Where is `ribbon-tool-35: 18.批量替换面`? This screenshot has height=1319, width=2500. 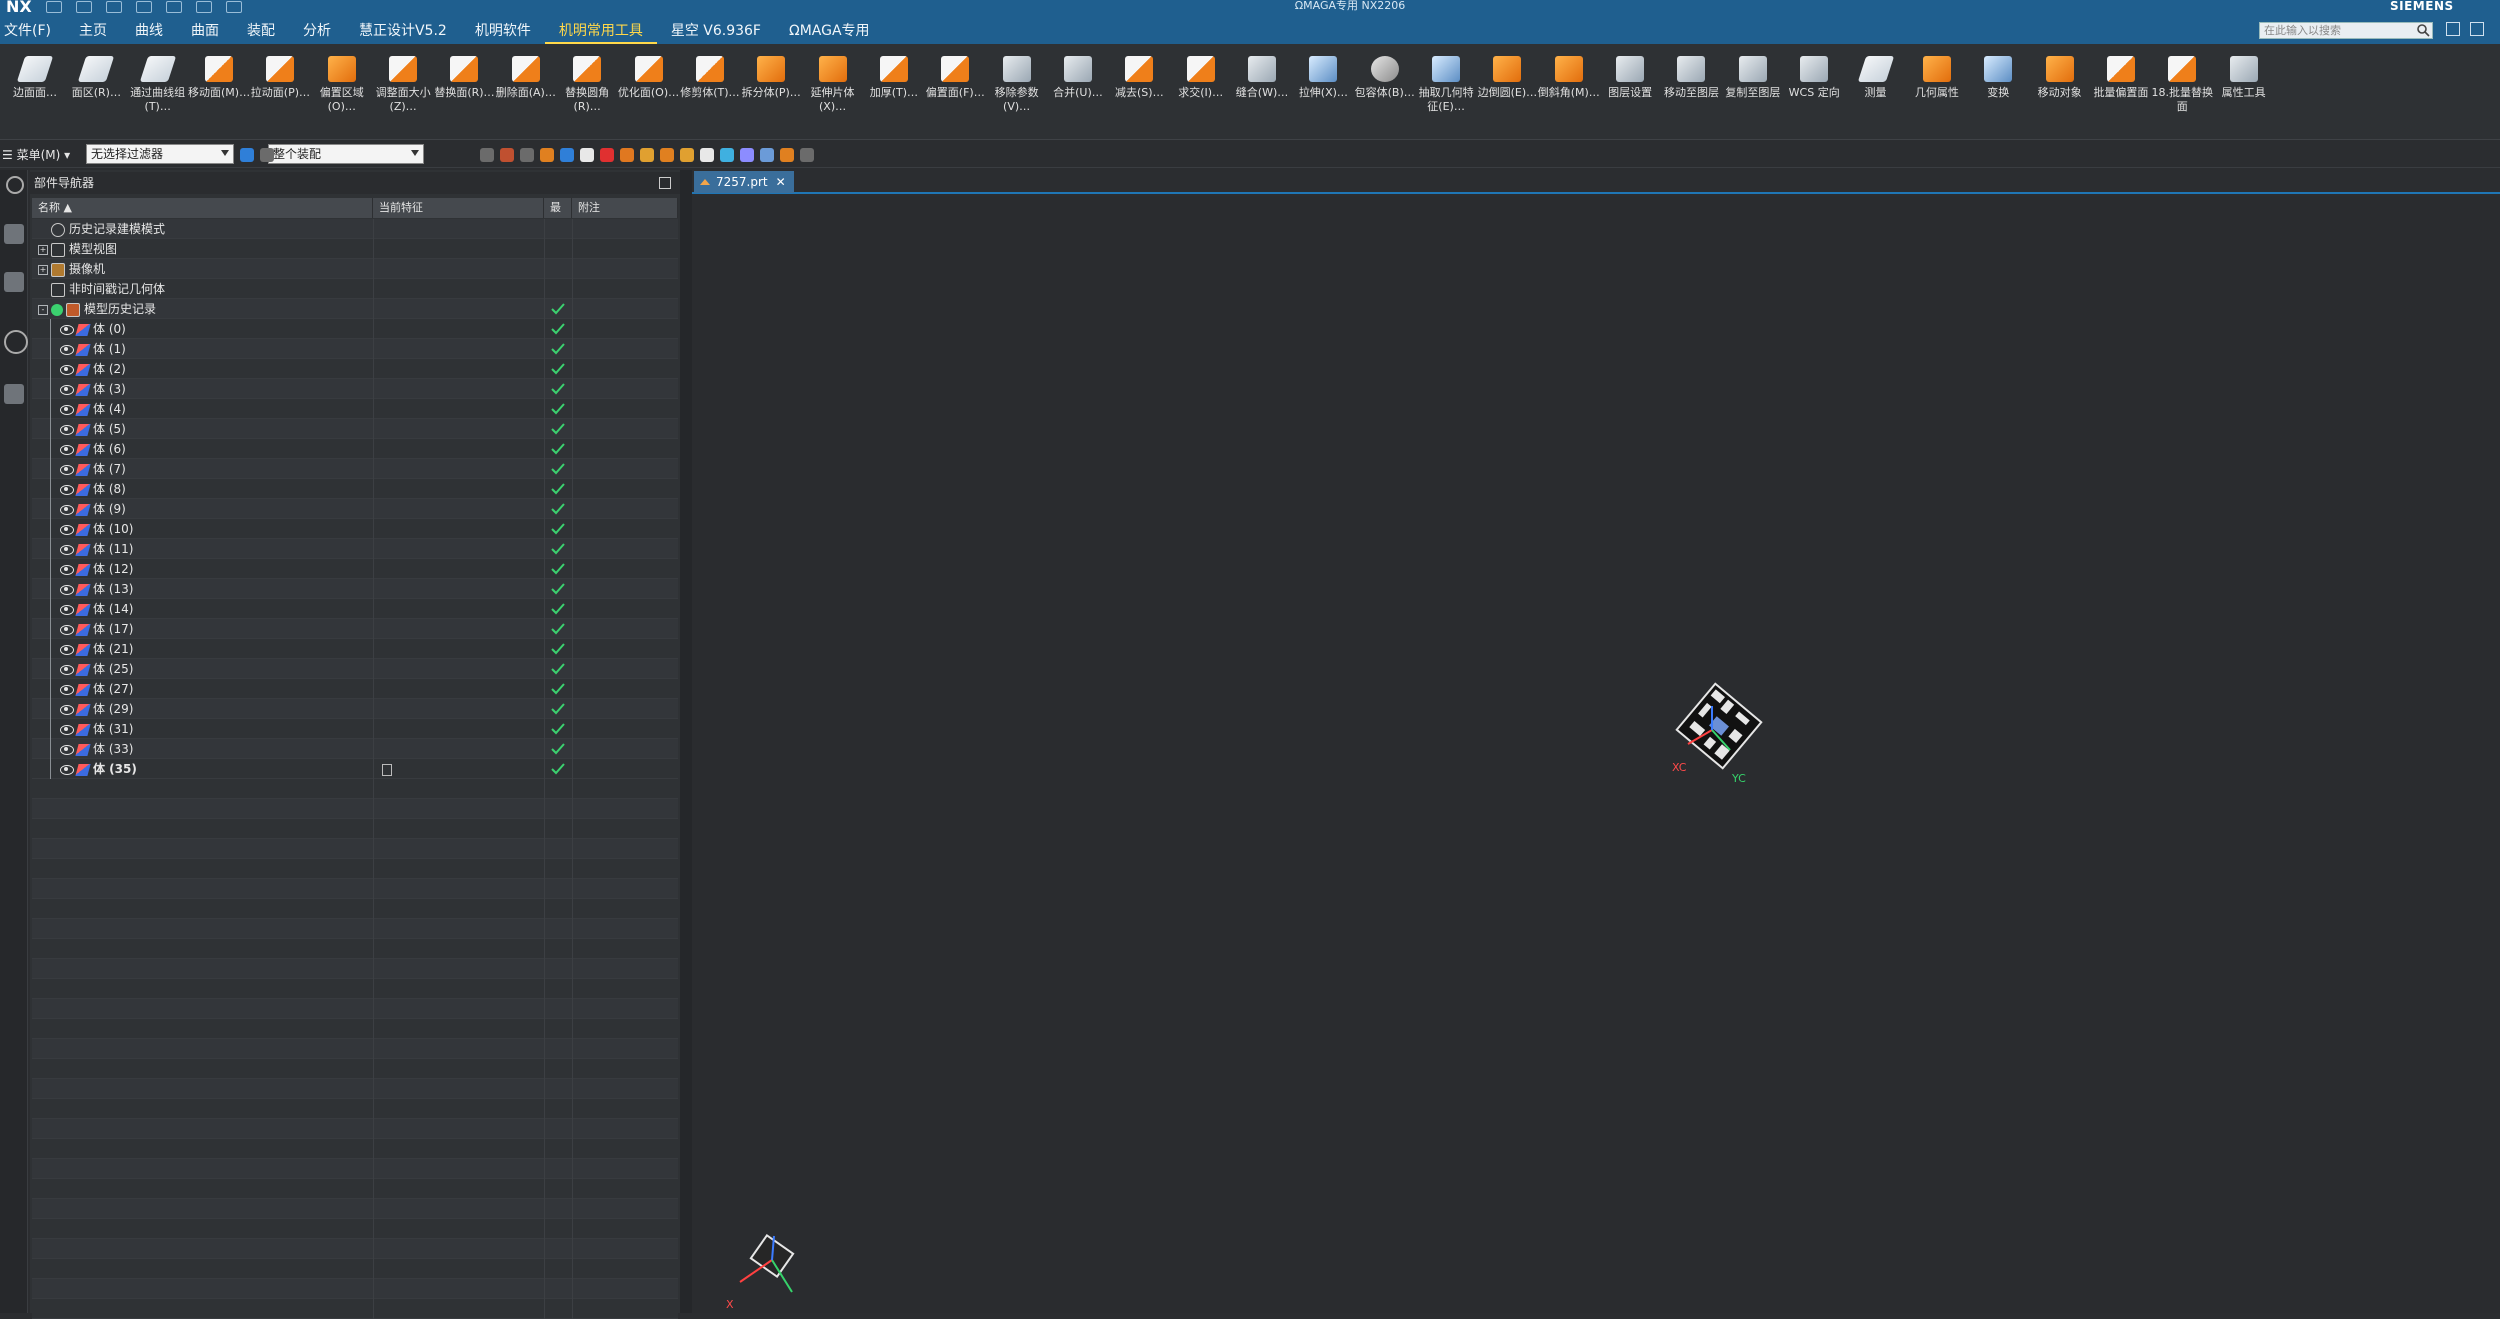
ribbon-tool-35: 18.批量替换面 is located at coordinates (2182, 94).